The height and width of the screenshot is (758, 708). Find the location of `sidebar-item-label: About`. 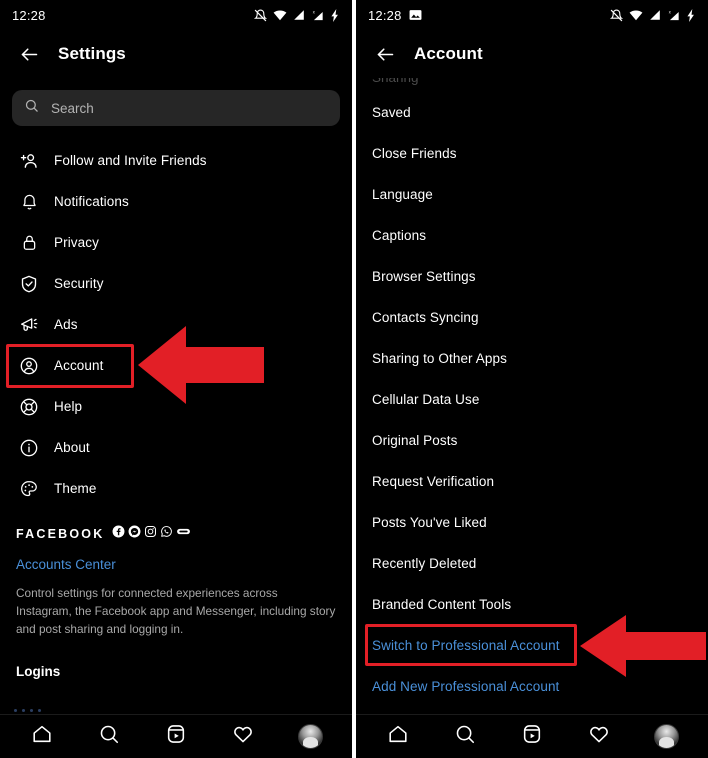

sidebar-item-label: About is located at coordinates (72, 447).